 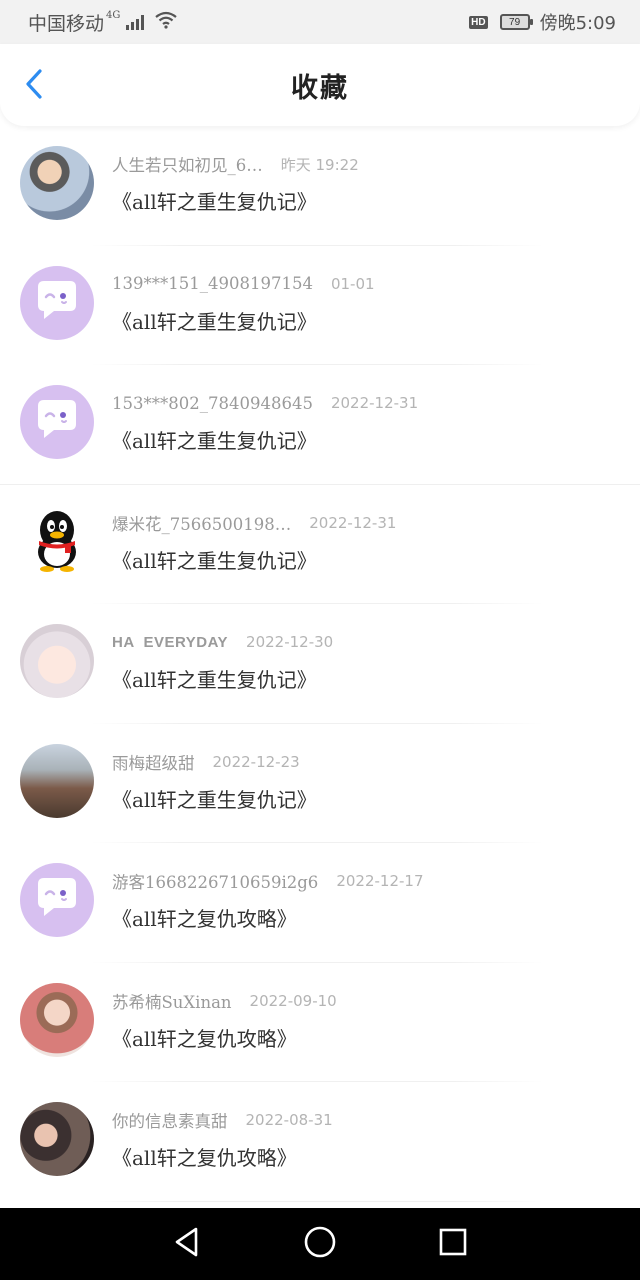 I want to click on item-content: 雨梅超级甜 2022-12-23 《all轩之重生复仇记》, so click(x=376, y=778).